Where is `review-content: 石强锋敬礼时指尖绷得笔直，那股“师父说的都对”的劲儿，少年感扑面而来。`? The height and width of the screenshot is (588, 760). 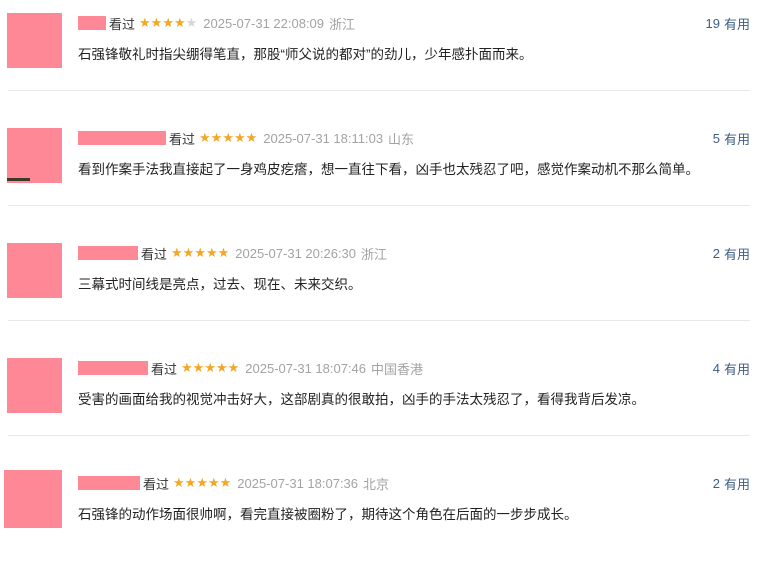 review-content: 石强锋敬礼时指尖绷得笔直，那股“师父说的都对”的劲儿，少年感扑面而来。 is located at coordinates (305, 54).